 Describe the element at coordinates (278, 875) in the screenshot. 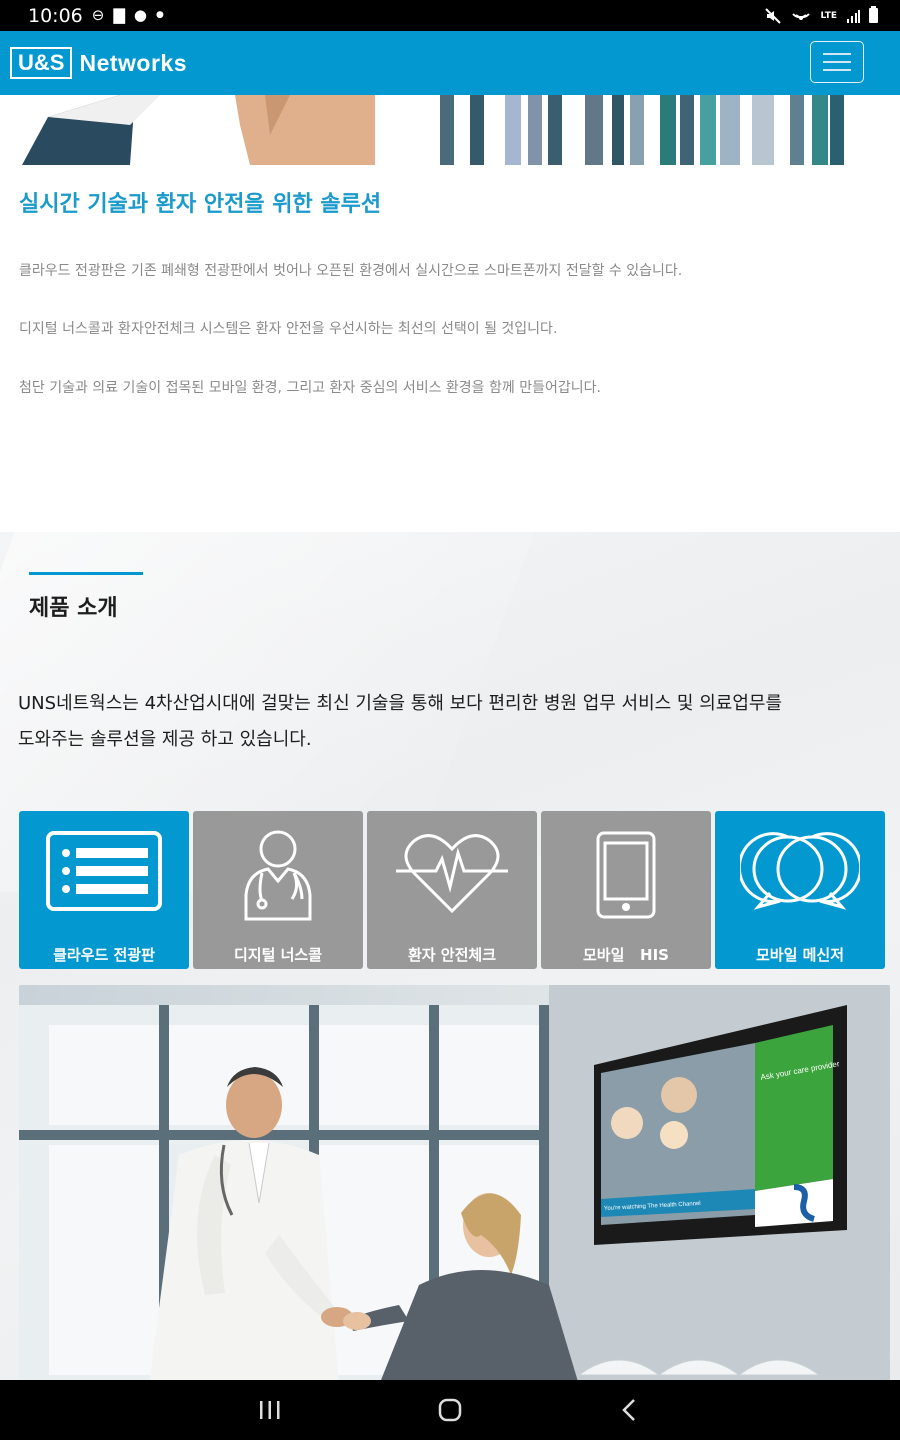

I see `doctor-icon` at that location.